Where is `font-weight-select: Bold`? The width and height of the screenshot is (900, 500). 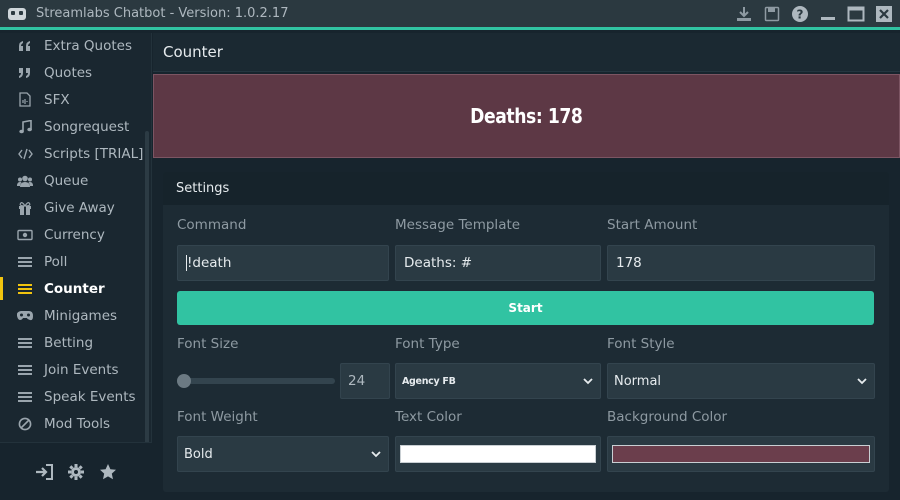
font-weight-select: Bold is located at coordinates (283, 454).